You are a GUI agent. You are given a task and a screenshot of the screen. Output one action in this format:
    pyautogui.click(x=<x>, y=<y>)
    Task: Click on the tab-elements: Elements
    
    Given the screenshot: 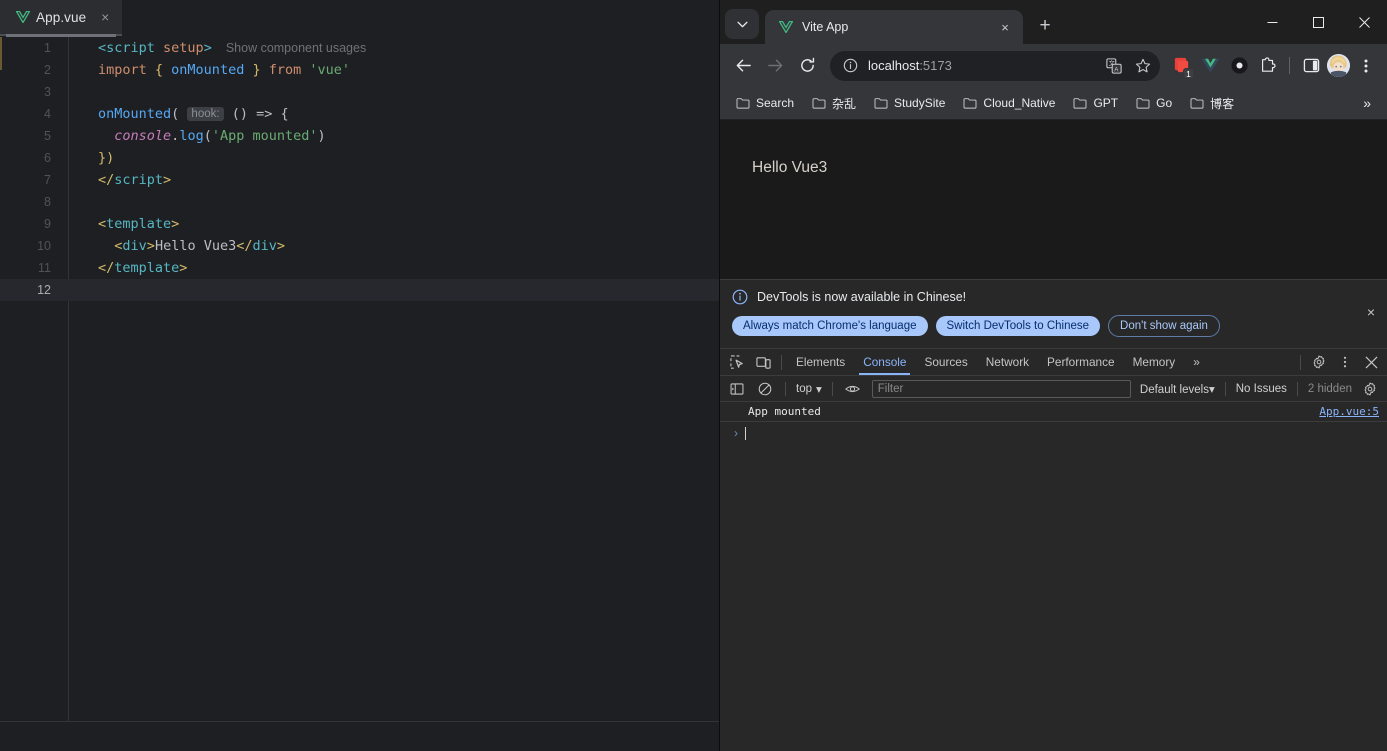 What is the action you would take?
    pyautogui.click(x=820, y=362)
    